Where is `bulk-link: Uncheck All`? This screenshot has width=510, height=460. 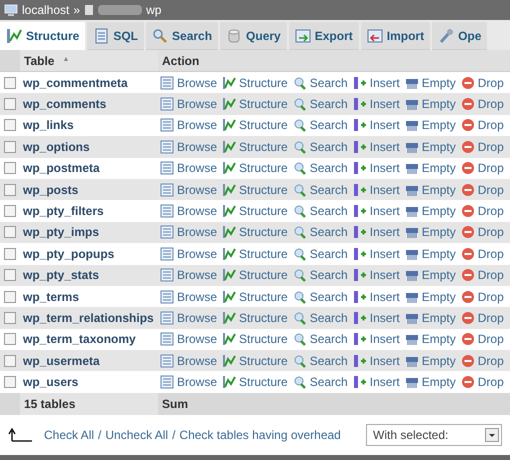
bulk-link: Uncheck All is located at coordinates (136, 435).